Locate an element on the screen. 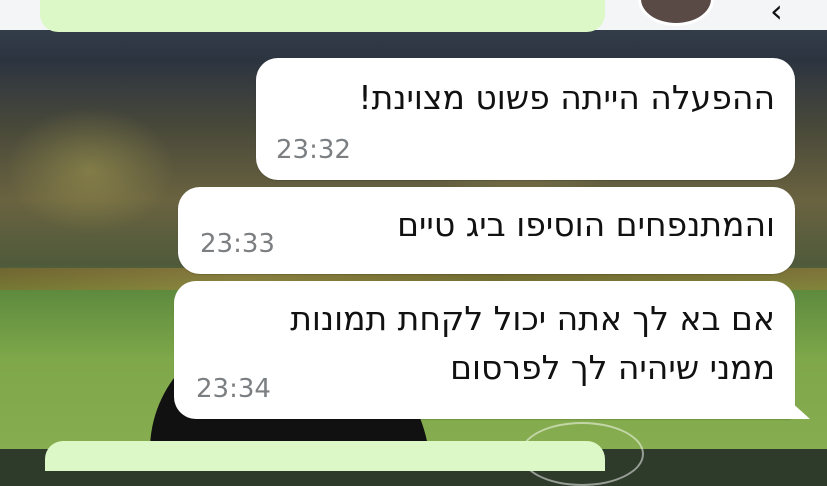 The width and height of the screenshot is (827, 486). message-bubble-2: והמתנפחים הוסיפו ביג טיים 23:33 is located at coordinates (486, 230).